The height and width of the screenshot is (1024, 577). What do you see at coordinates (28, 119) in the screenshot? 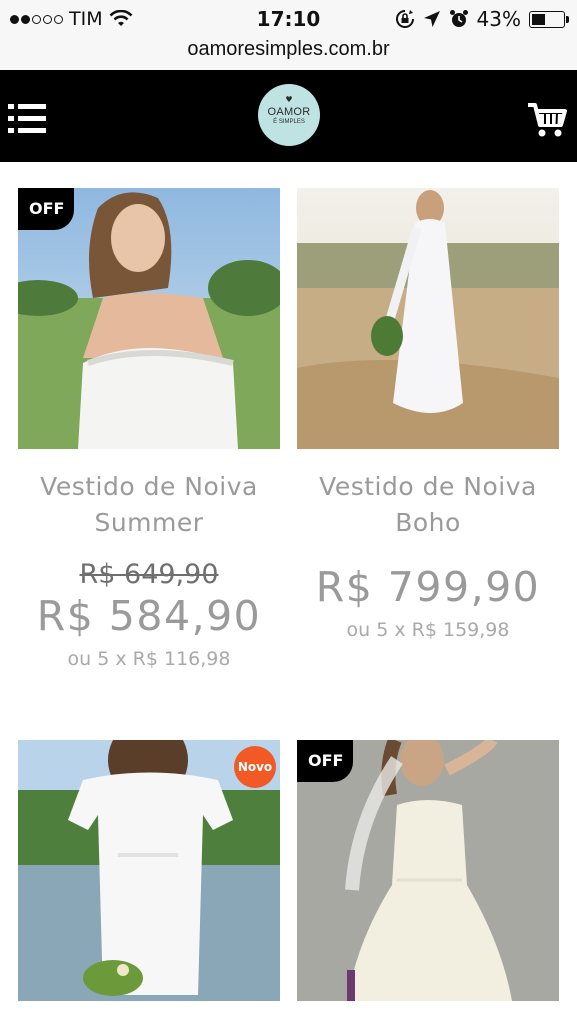
I see `menu-button` at bounding box center [28, 119].